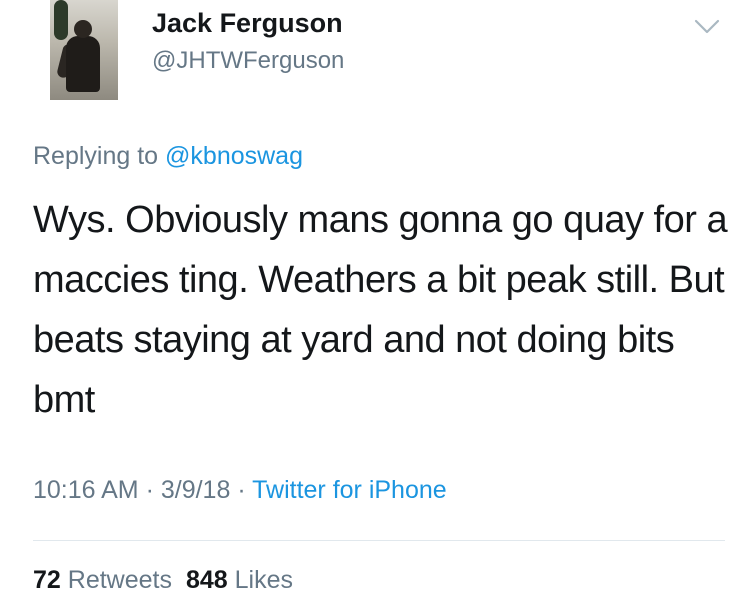 The image size is (750, 600). I want to click on retweets-label: Retweets, so click(120, 580).